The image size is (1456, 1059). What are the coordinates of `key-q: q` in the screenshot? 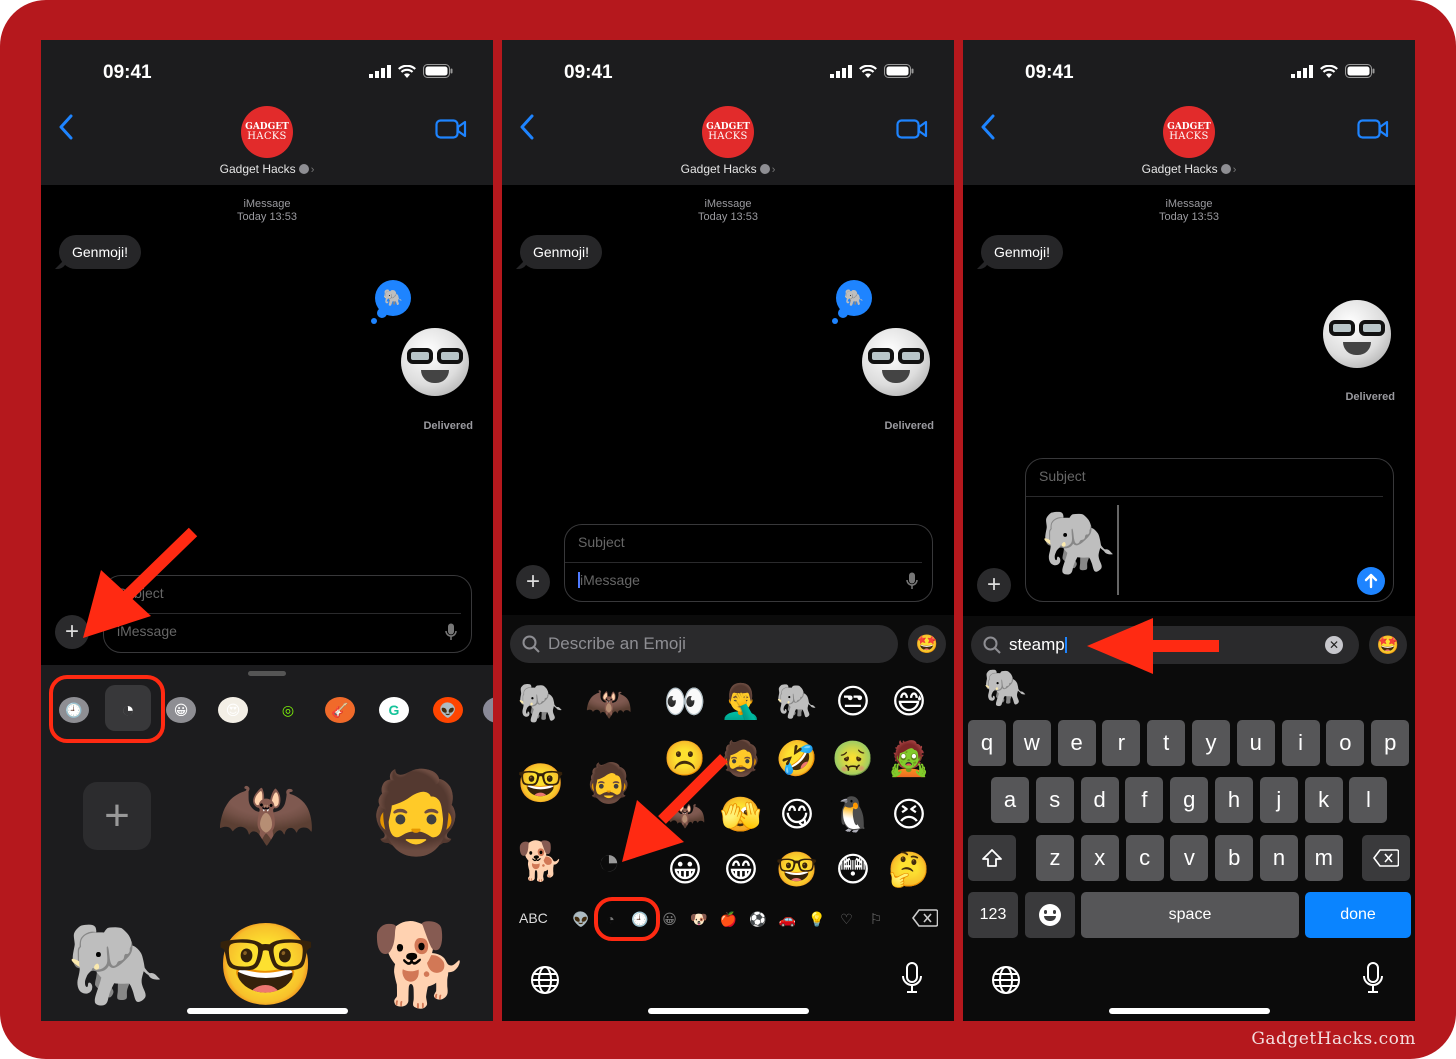 It's located at (987, 743).